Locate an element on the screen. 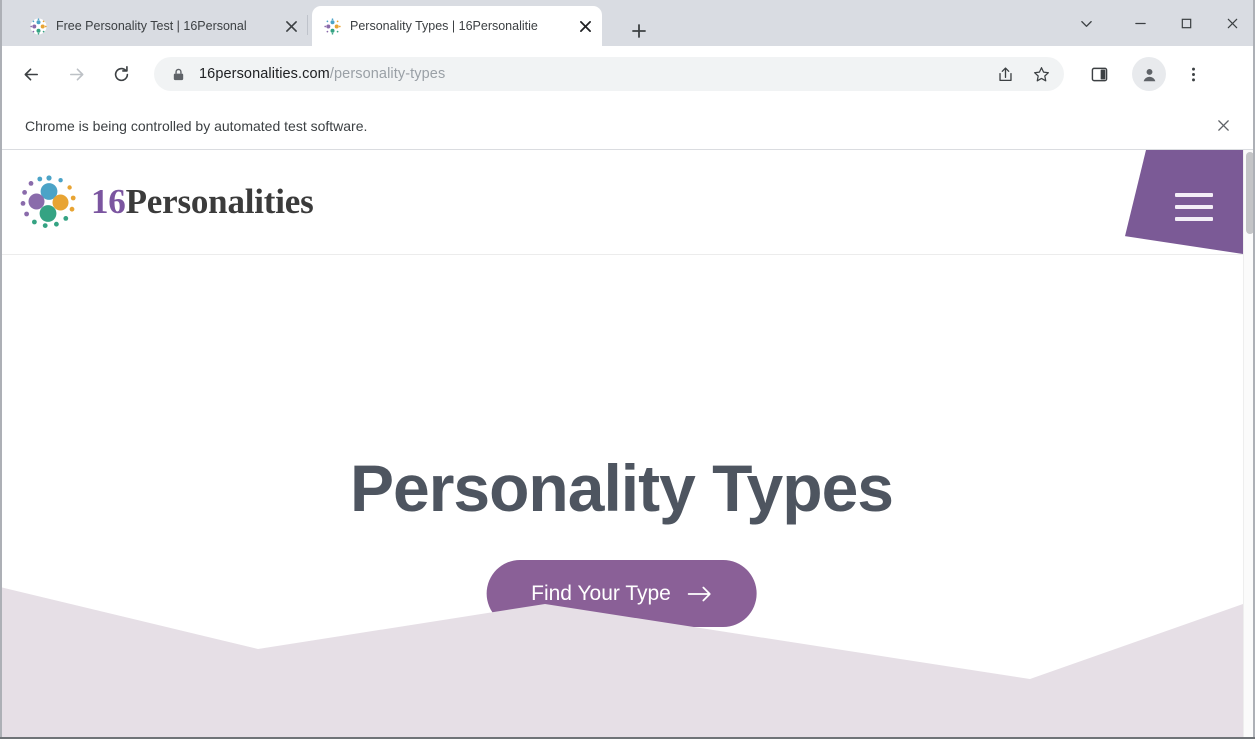 Image resolution: width=1255 pixels, height=739 pixels. tab-search-button is located at coordinates (1086, 23).